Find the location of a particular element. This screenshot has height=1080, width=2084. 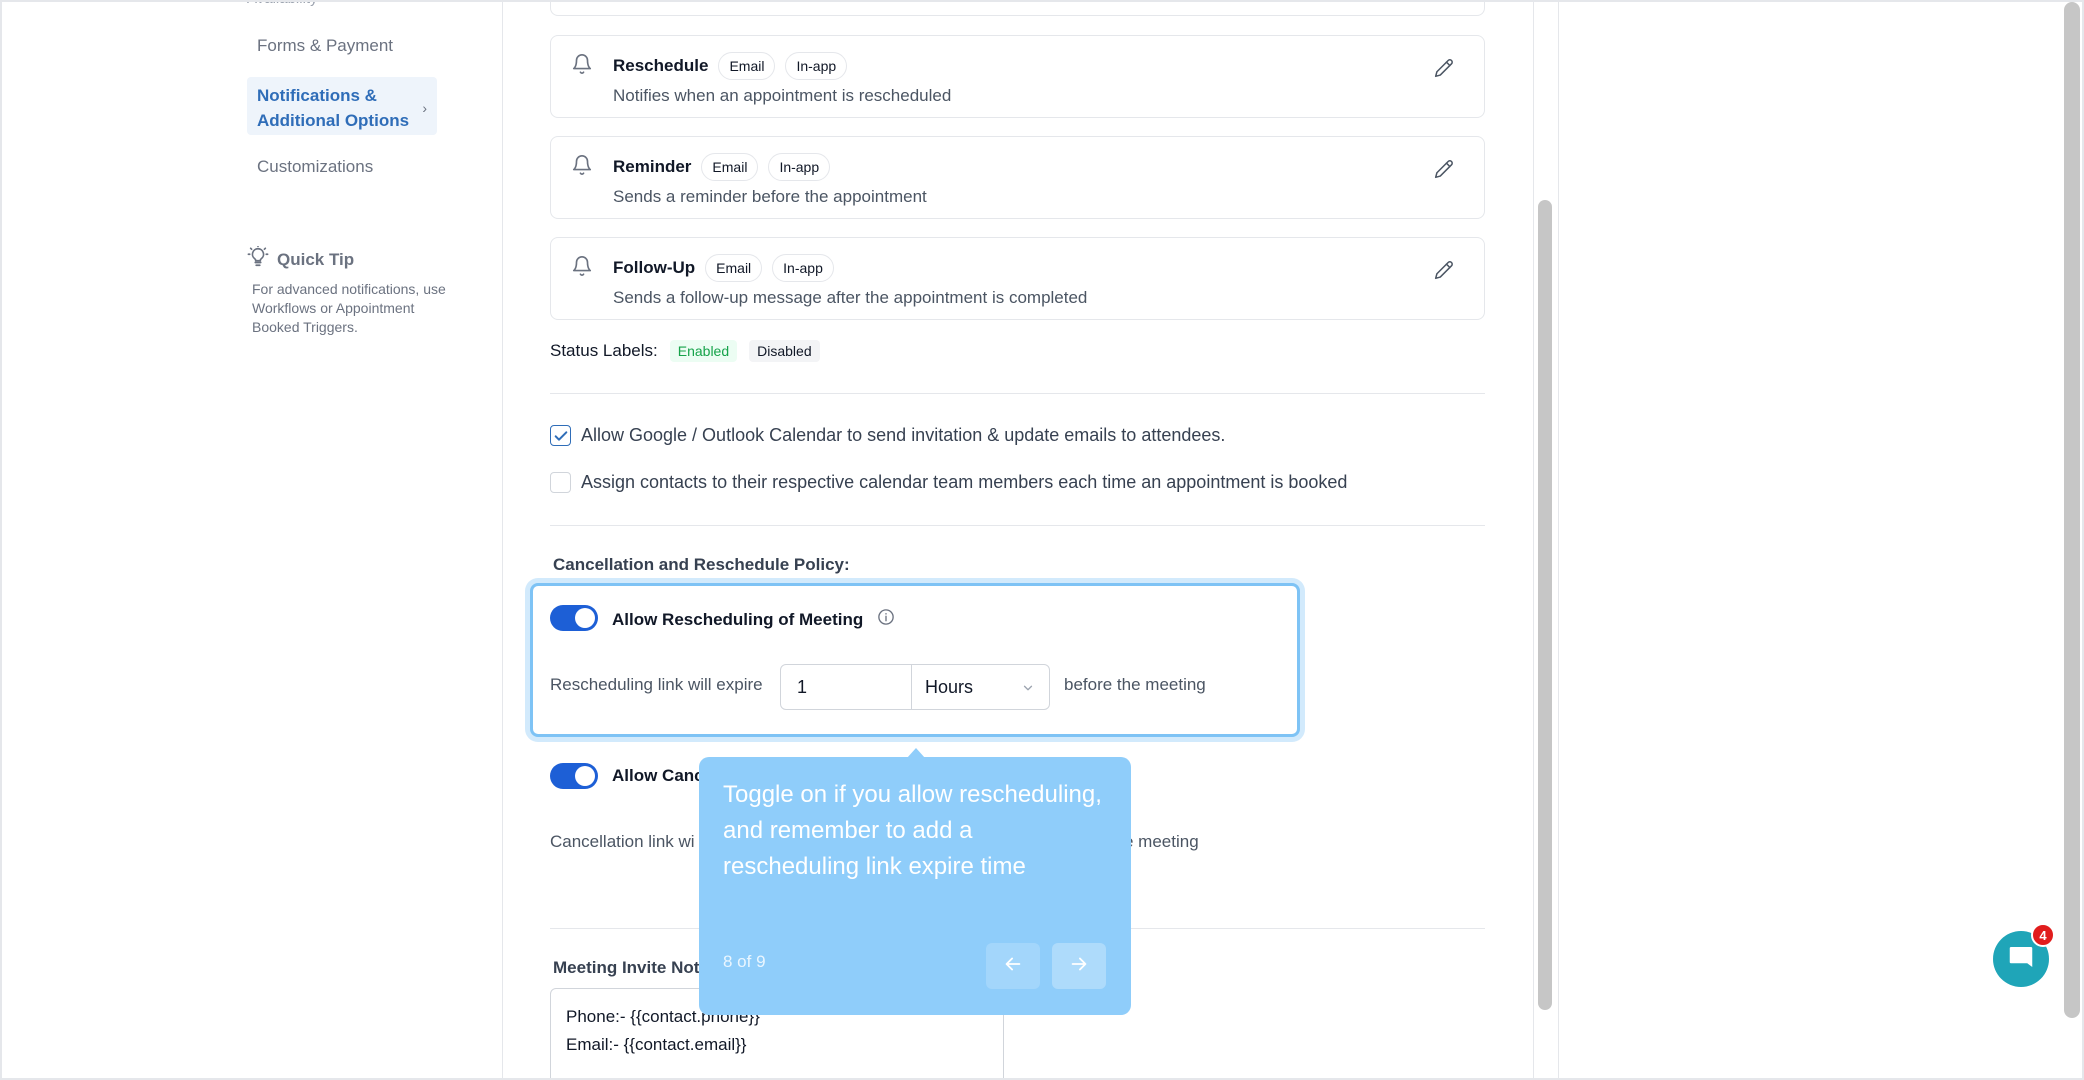

chat-bubble-icon is located at coordinates (2021, 959).